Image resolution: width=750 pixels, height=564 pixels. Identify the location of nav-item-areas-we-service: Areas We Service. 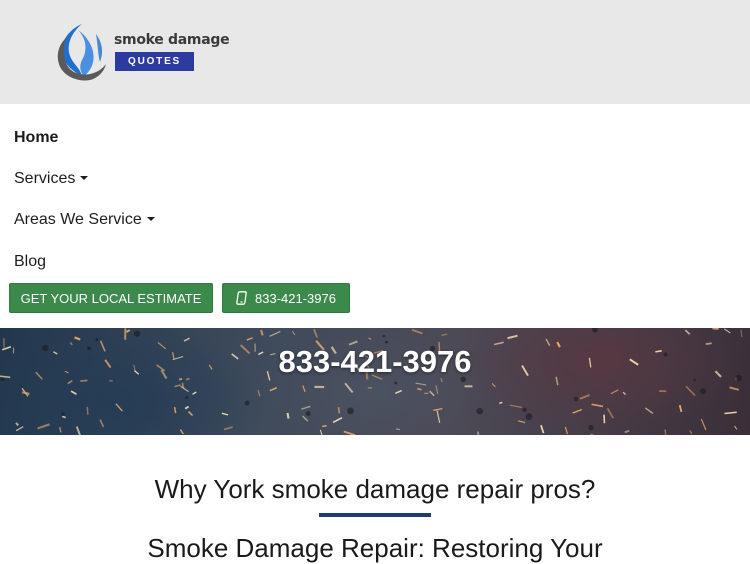
(84, 220).